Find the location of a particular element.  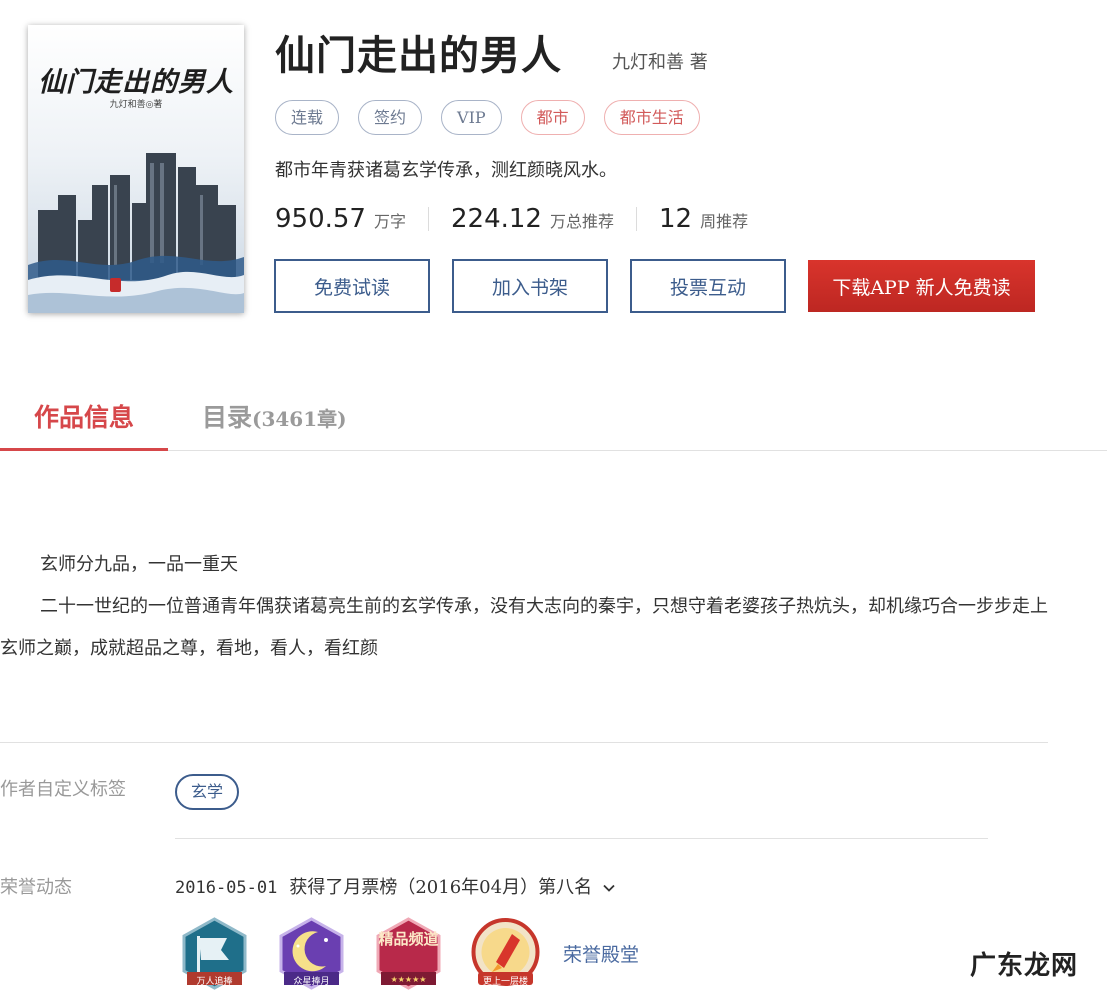

add-to-shelf-button: 加入书架 is located at coordinates (530, 286).